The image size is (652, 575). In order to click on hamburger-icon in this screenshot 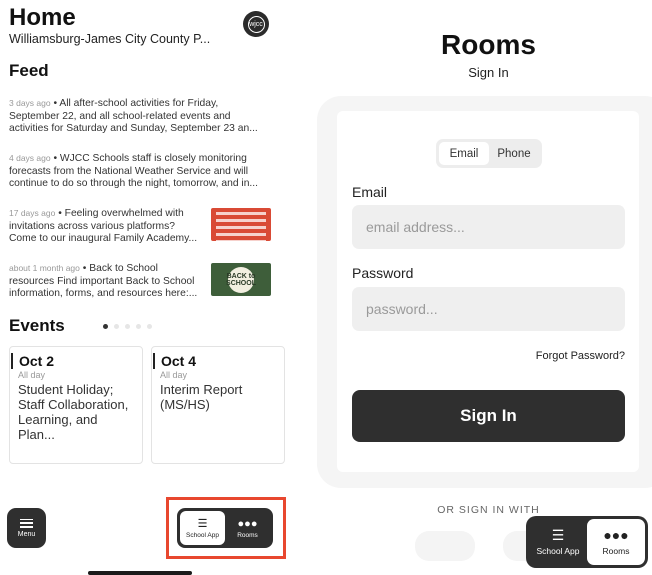, I will do `click(26, 523)`.